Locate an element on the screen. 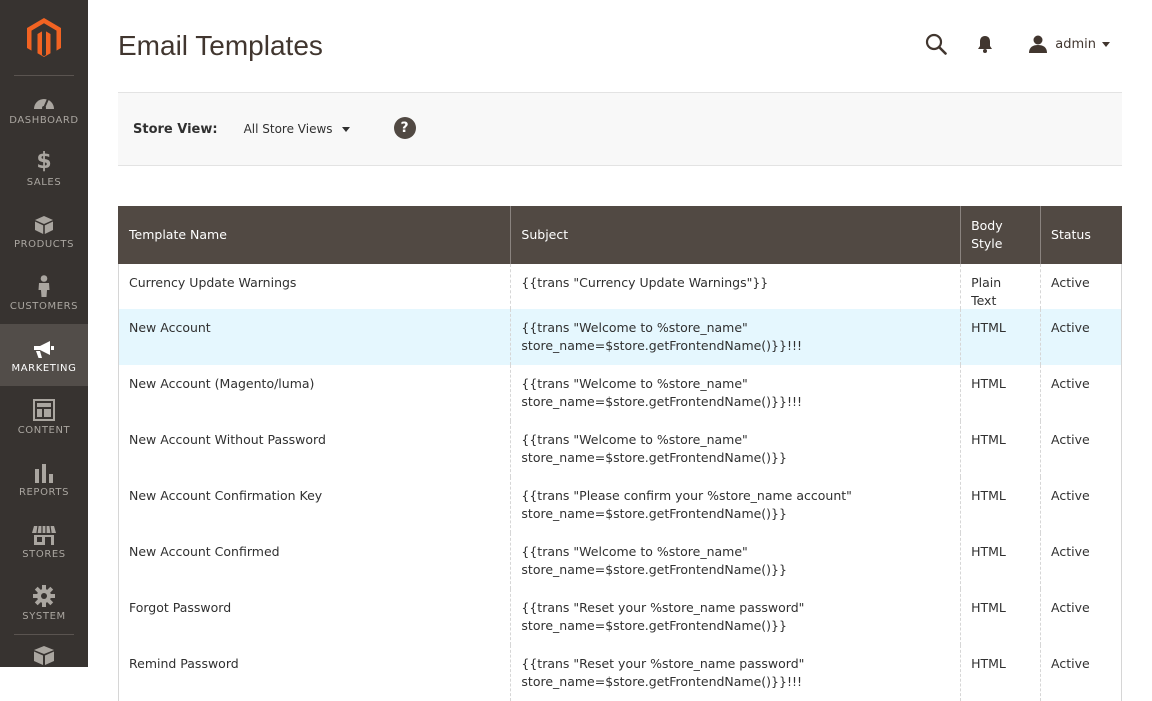 This screenshot has width=1152, height=701. store-view-label: Store View: is located at coordinates (175, 129).